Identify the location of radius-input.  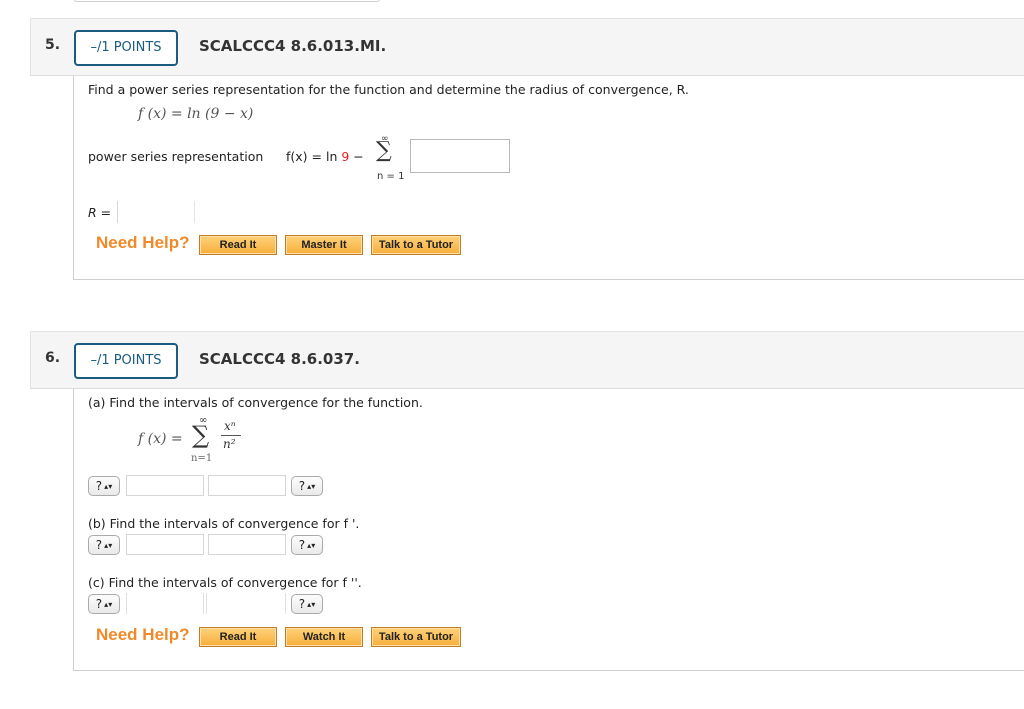
(156, 212).